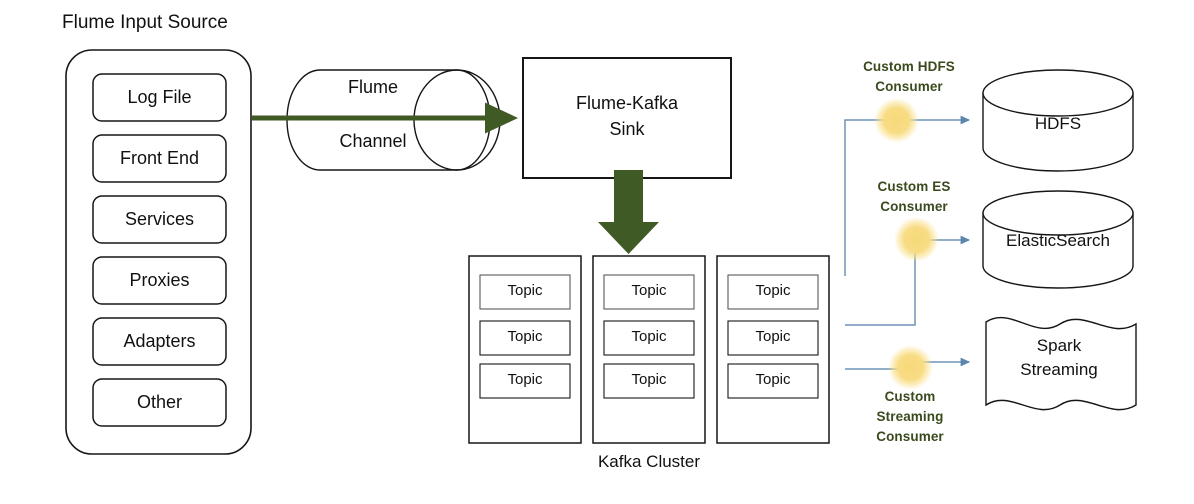  What do you see at coordinates (1059, 369) in the screenshot?
I see `spark-streaming-label-line2: Streaming` at bounding box center [1059, 369].